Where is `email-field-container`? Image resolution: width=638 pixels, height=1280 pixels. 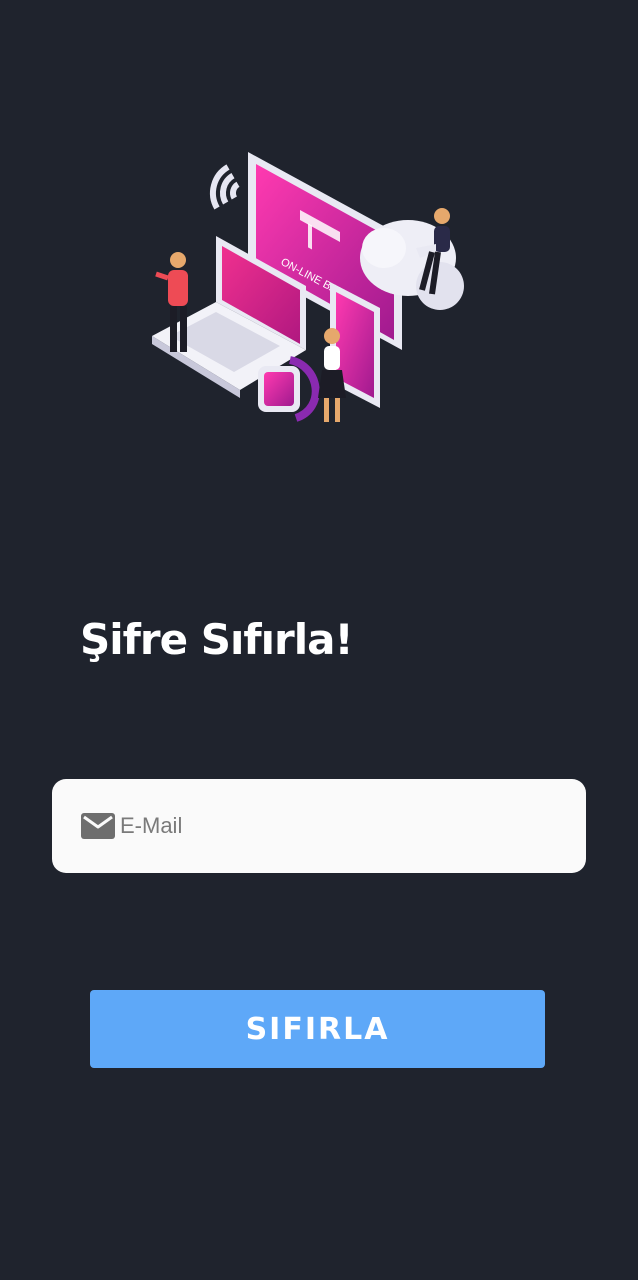
email-field-container is located at coordinates (319, 826).